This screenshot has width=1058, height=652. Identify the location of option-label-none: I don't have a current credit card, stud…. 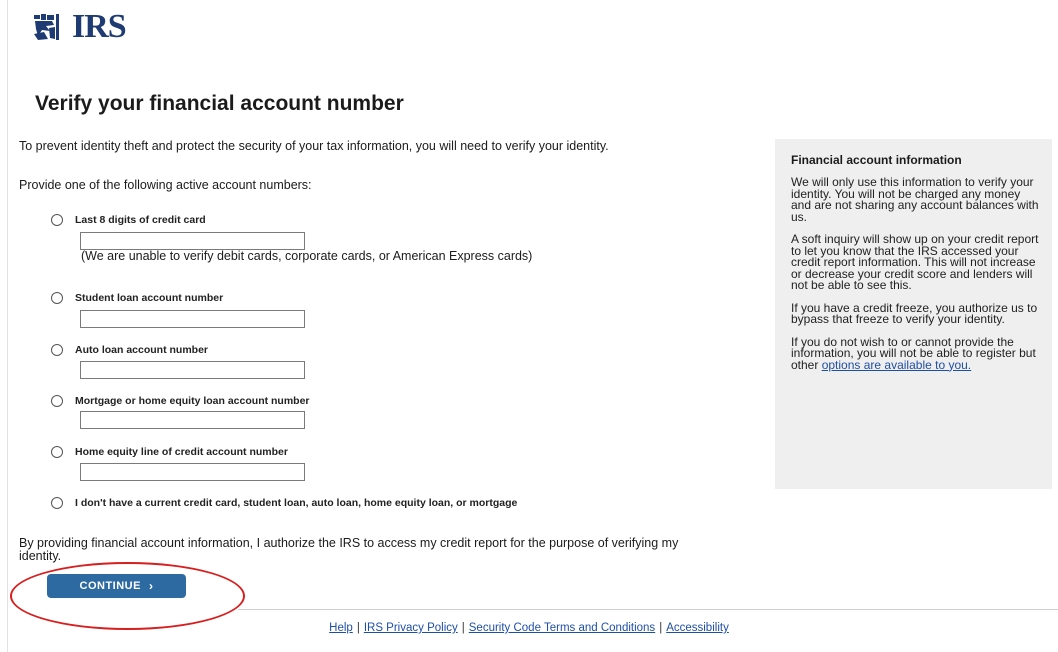
(296, 503).